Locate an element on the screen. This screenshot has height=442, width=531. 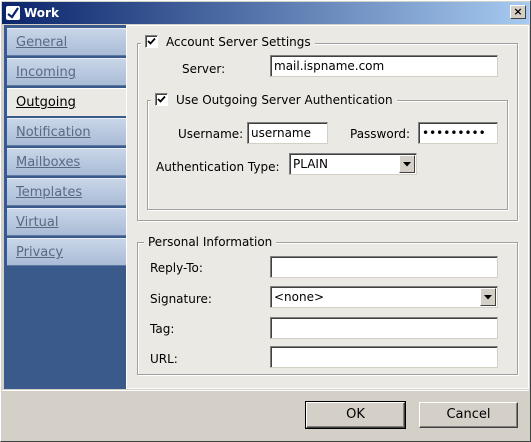
outgoing-auth-legend: Use Outgoing Server Authentication is located at coordinates (274, 100).